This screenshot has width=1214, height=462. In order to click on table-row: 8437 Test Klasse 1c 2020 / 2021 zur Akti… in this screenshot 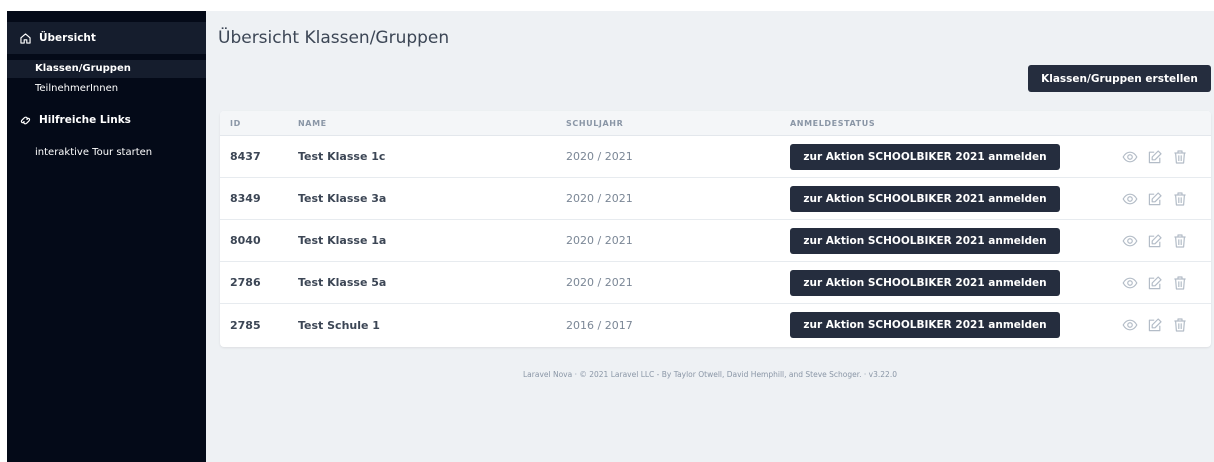, I will do `click(715, 157)`.